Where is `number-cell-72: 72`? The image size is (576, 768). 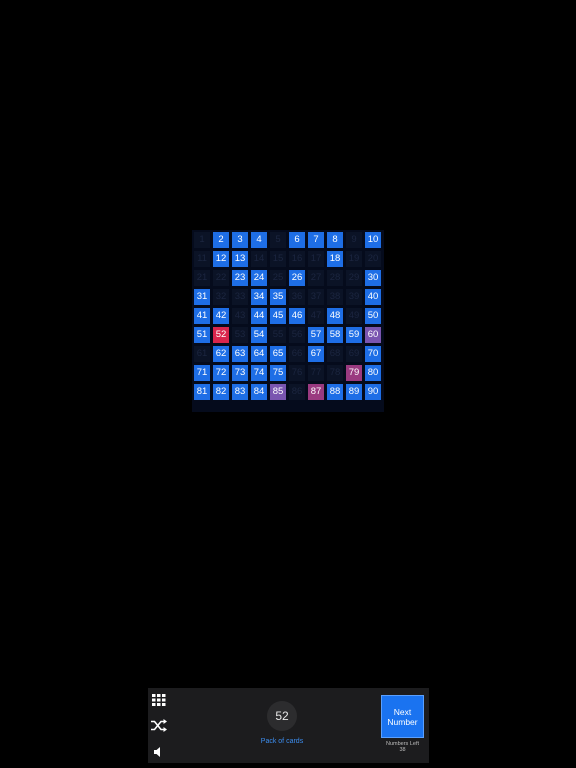
number-cell-72: 72 is located at coordinates (221, 373).